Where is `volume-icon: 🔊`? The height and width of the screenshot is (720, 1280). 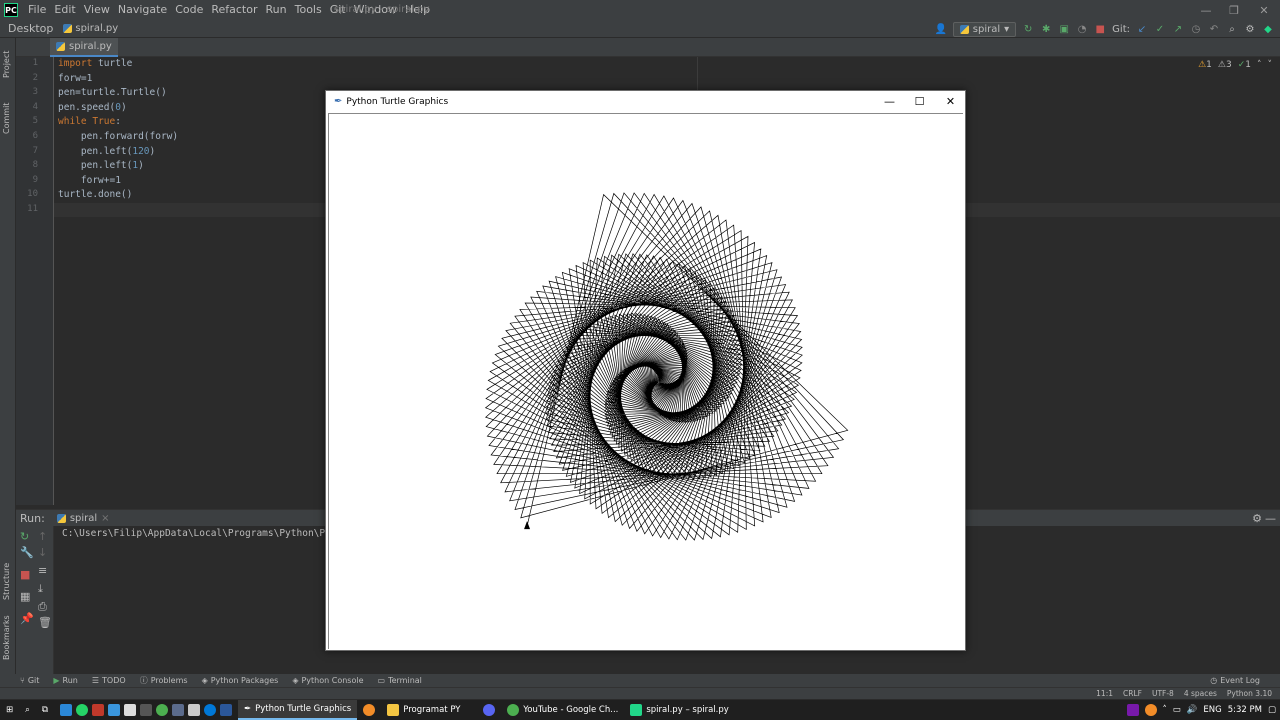 volume-icon: 🔊 is located at coordinates (1192, 710).